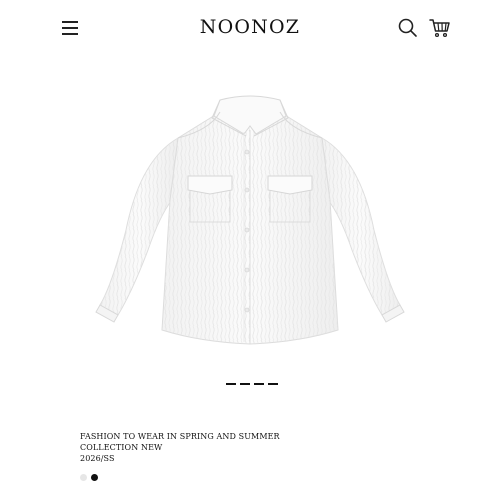  I want to click on site-header: NOONOZ, so click(250, 30).